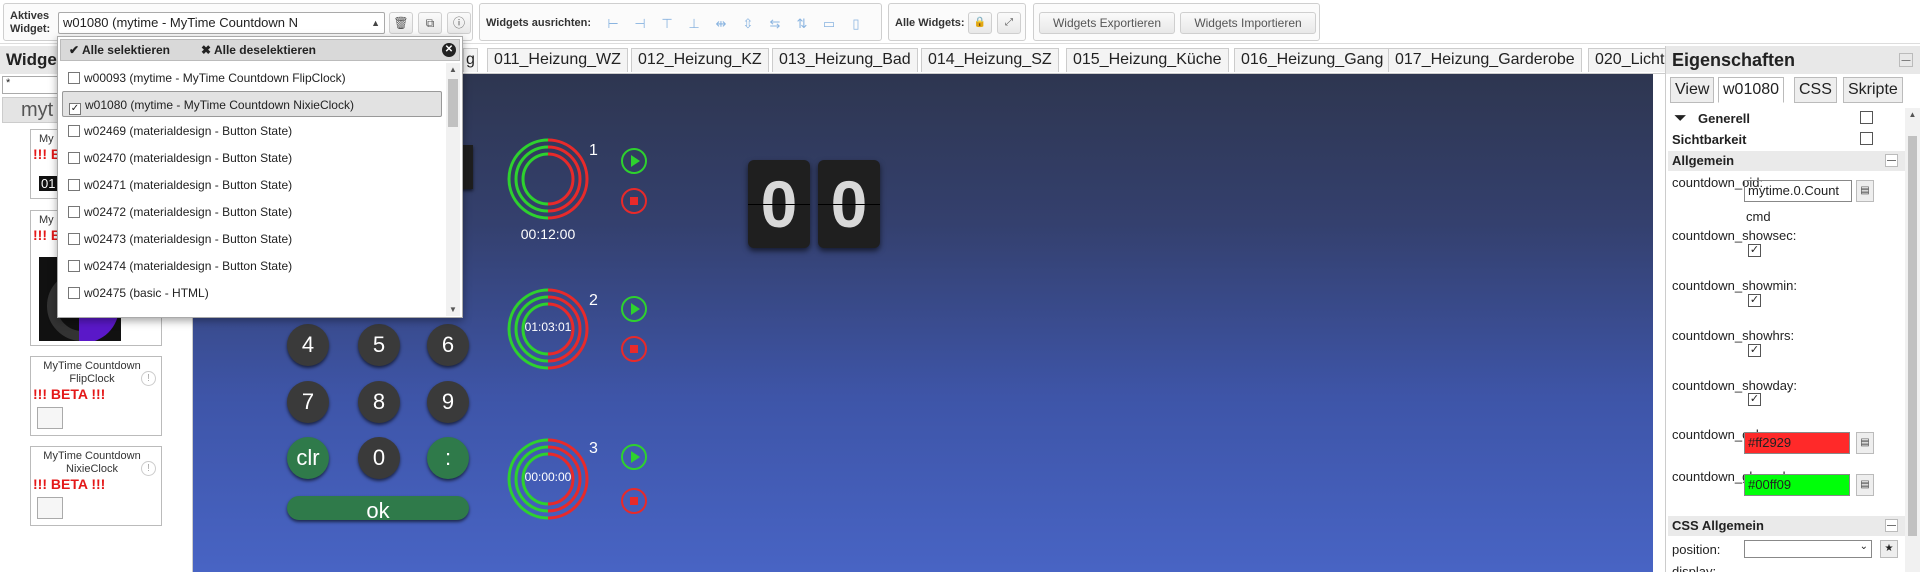 Image resolution: width=1920 pixels, height=572 pixels. I want to click on keypad-button-6: 6, so click(448, 345).